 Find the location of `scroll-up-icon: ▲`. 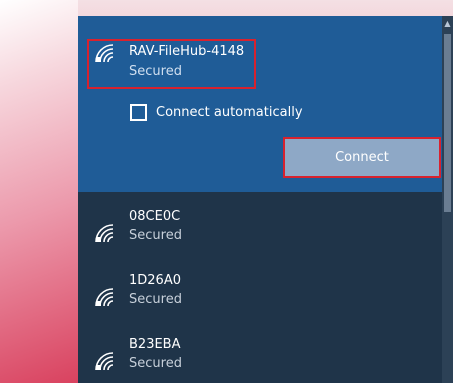

scroll-up-icon: ▲ is located at coordinates (447, 24).